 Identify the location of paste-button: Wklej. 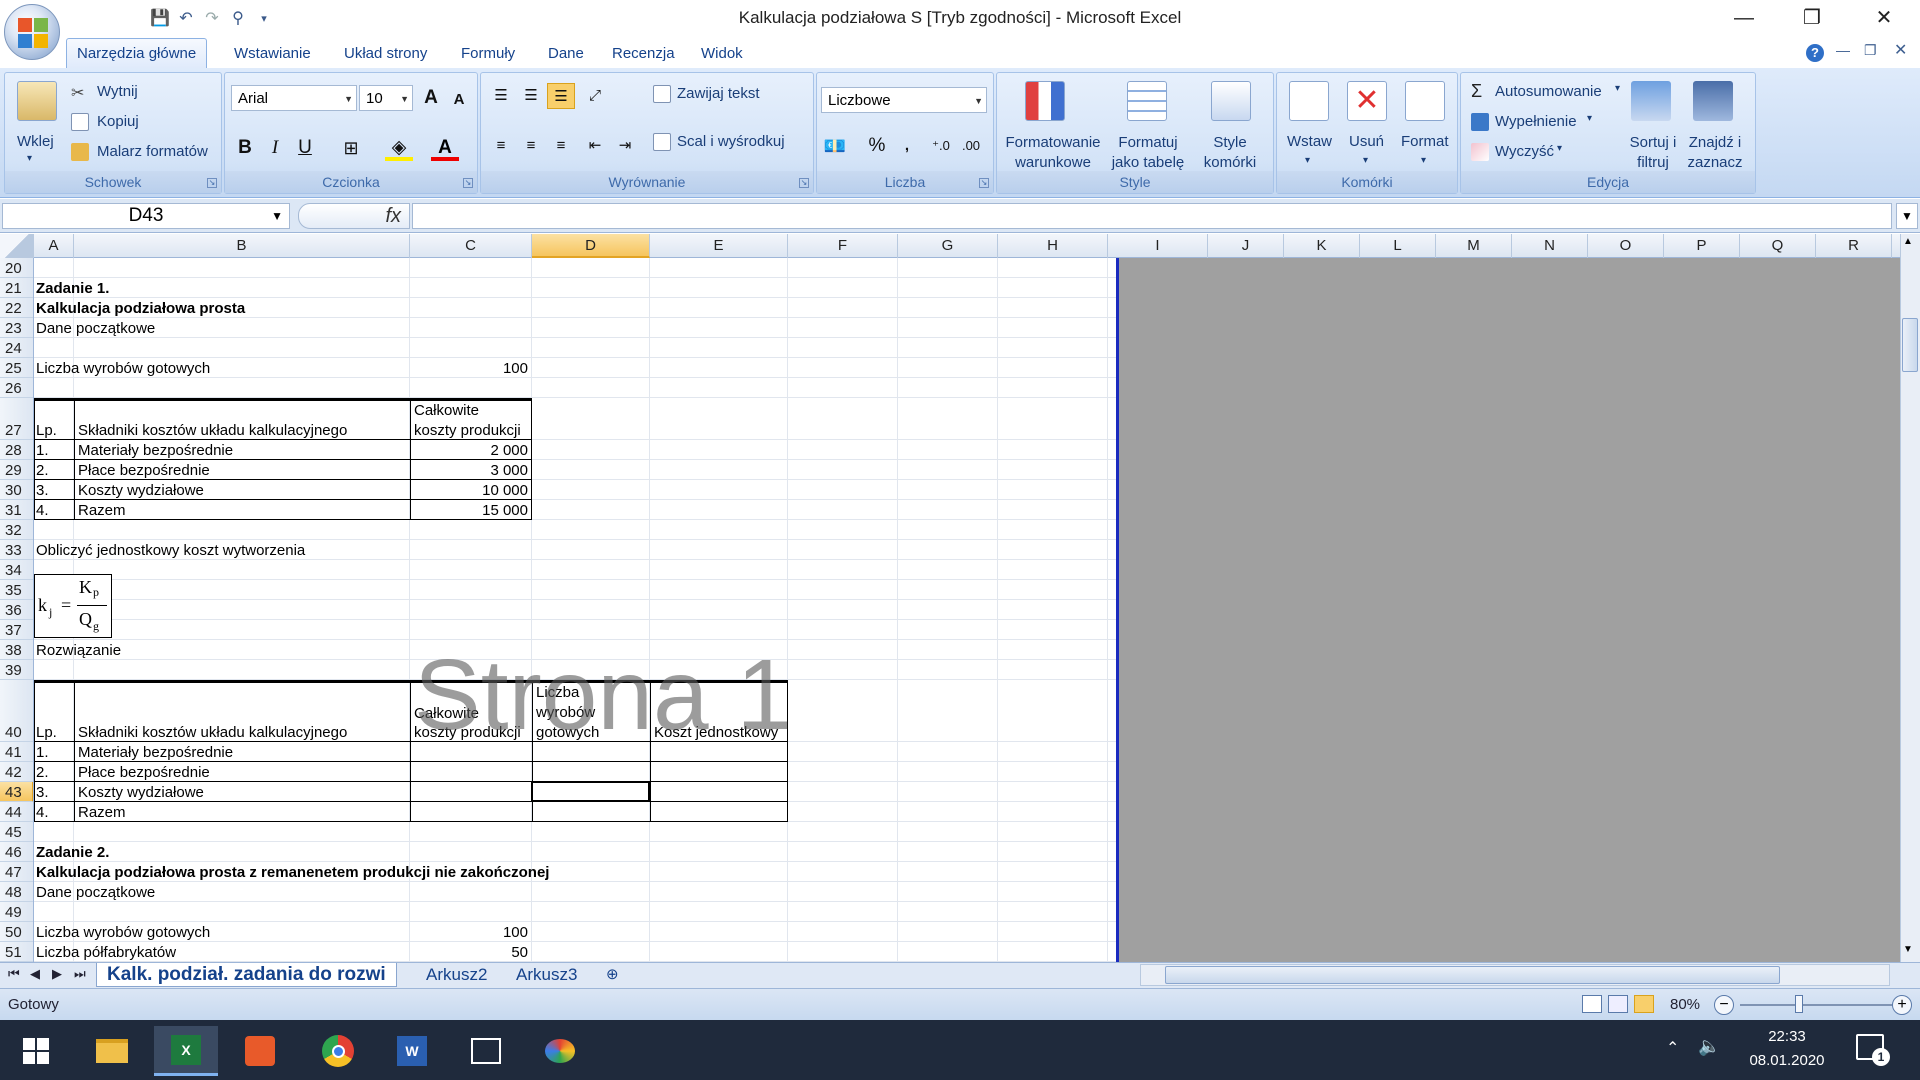
(35, 141).